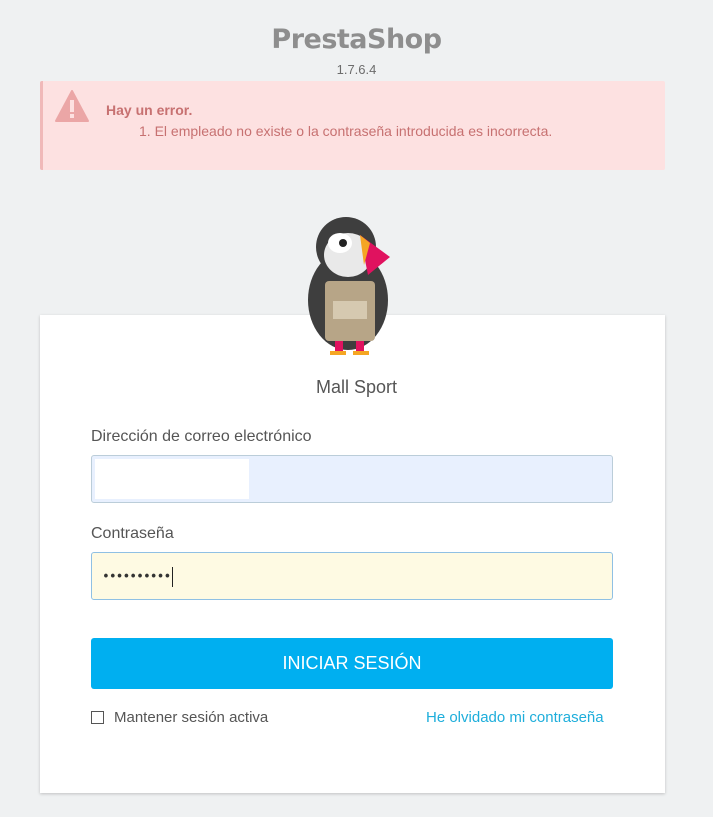 Image resolution: width=713 pixels, height=817 pixels. I want to click on forgot-password-link: He olvidado mi contraseña, so click(515, 717).